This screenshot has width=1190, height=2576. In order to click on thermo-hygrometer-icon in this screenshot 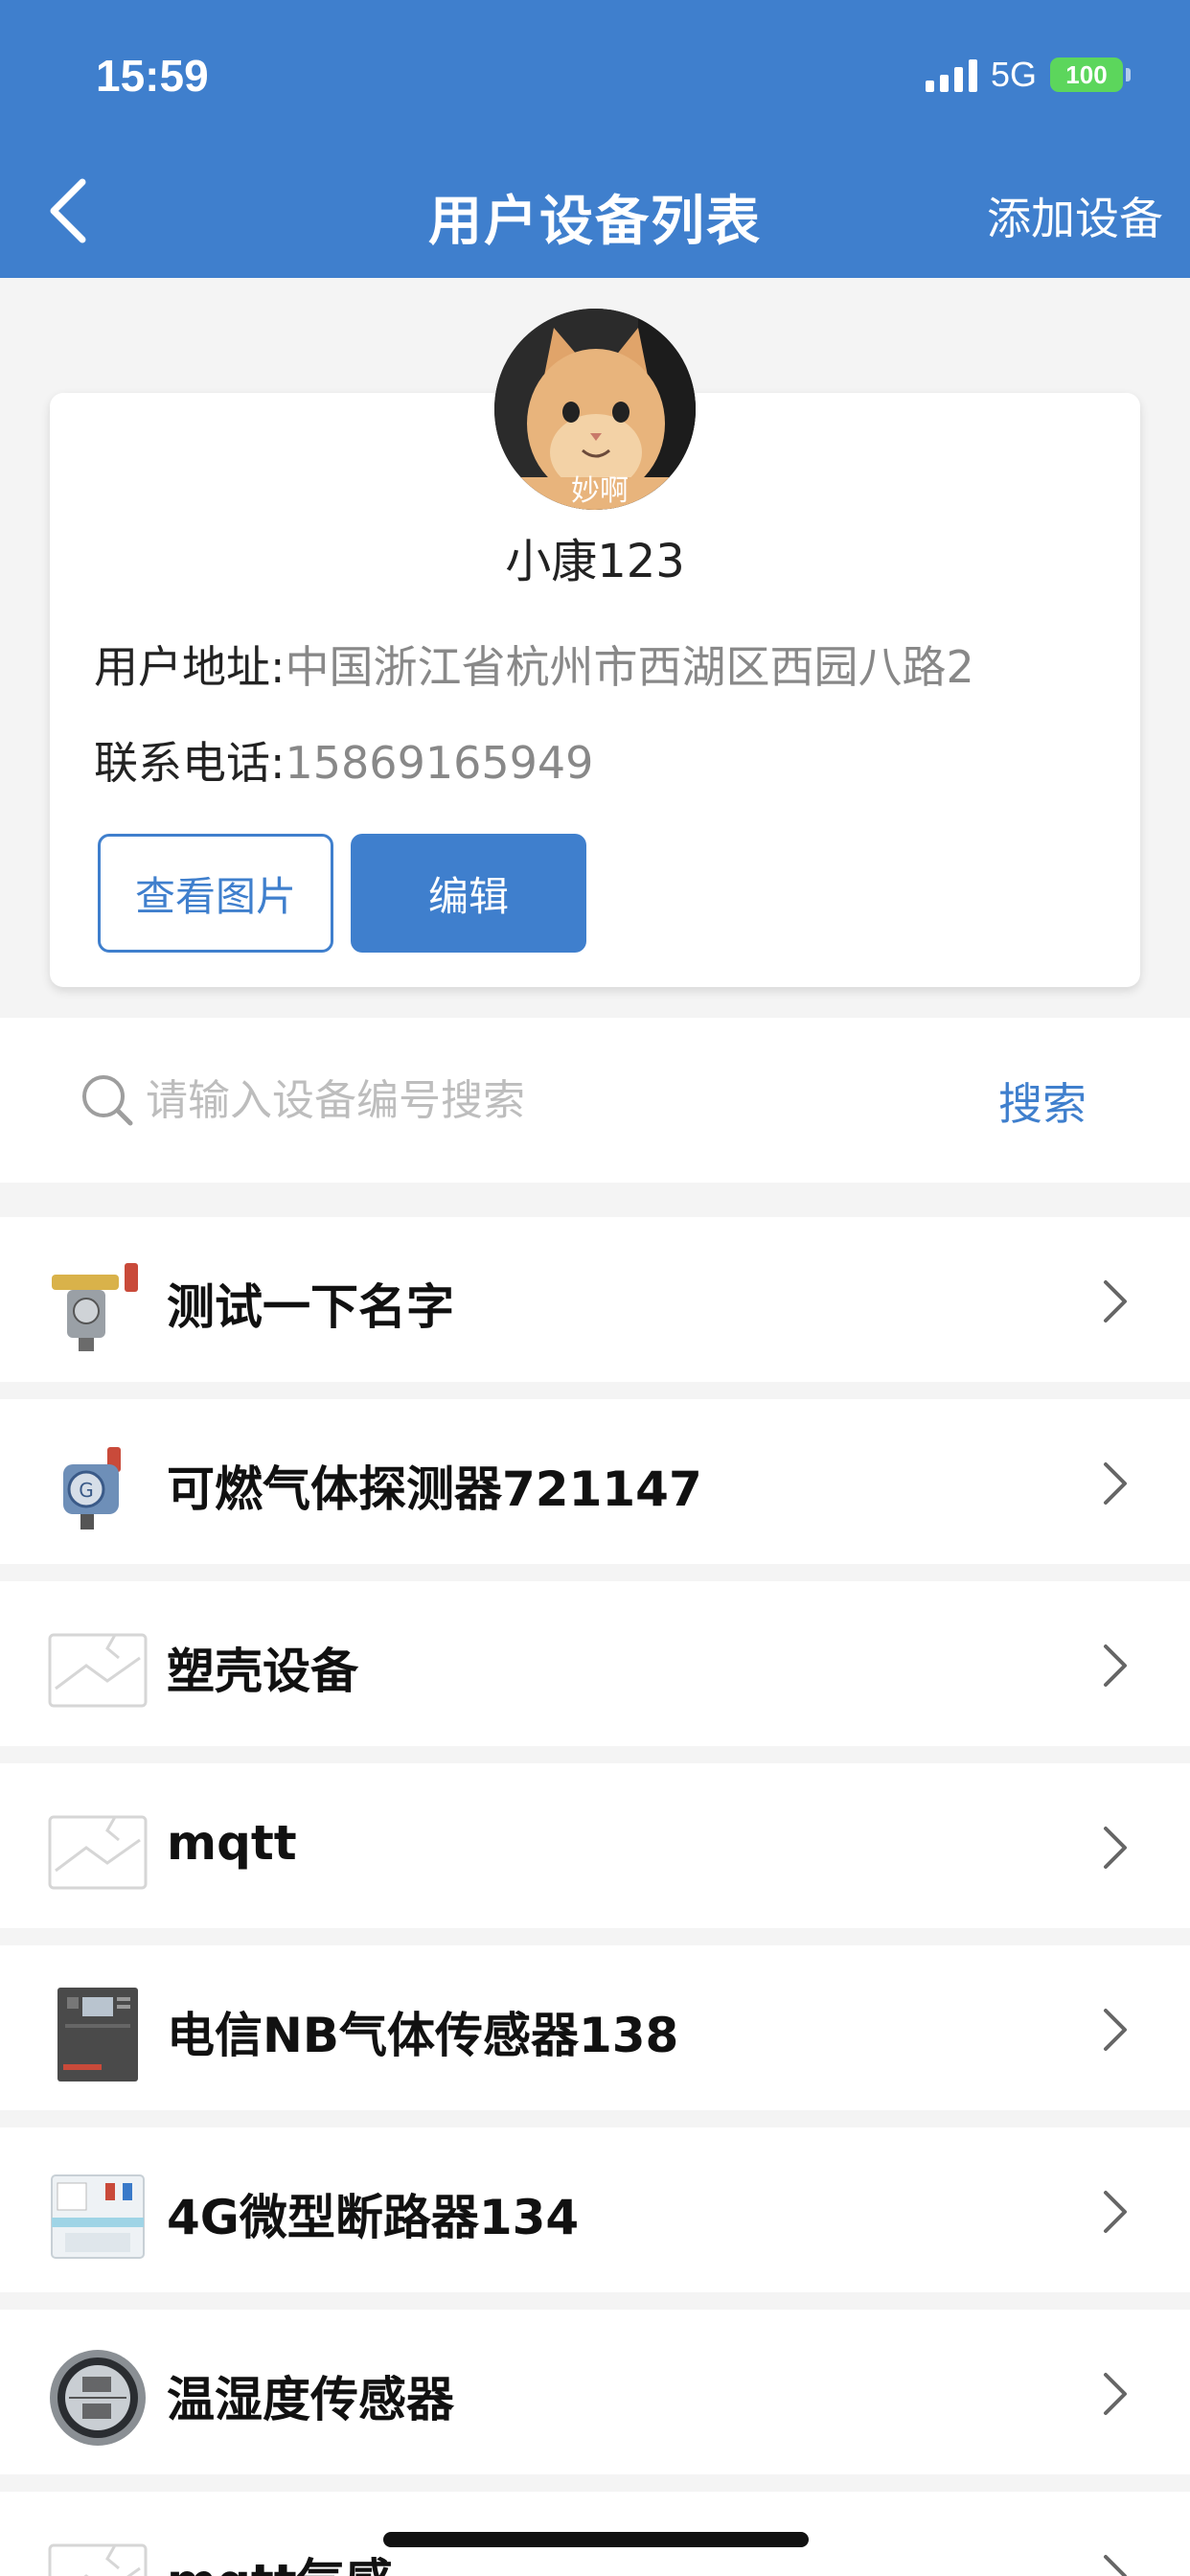, I will do `click(98, 2398)`.